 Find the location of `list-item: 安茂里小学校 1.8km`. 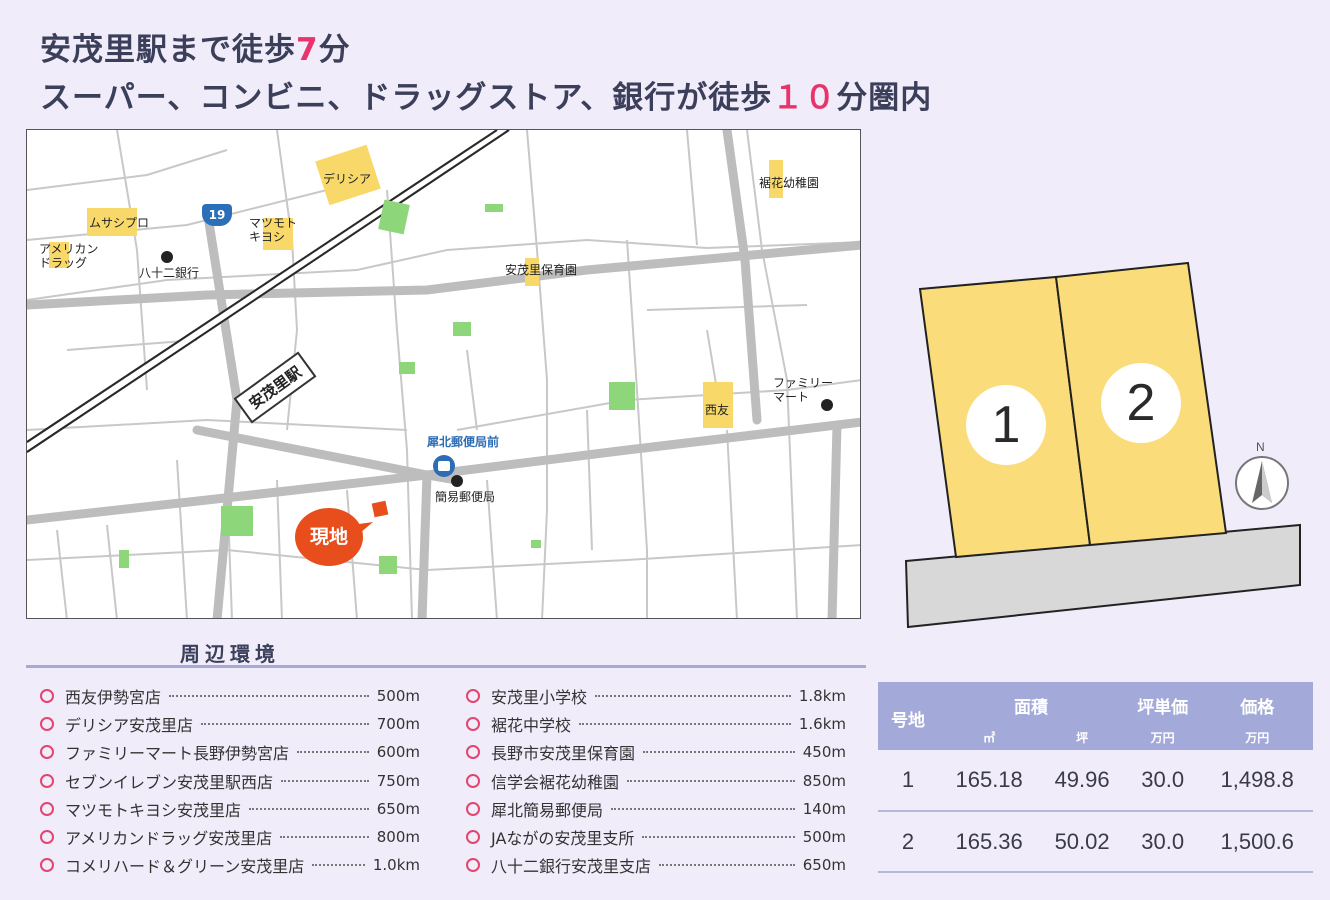

list-item: 安茂里小学校 1.8km is located at coordinates (656, 696).